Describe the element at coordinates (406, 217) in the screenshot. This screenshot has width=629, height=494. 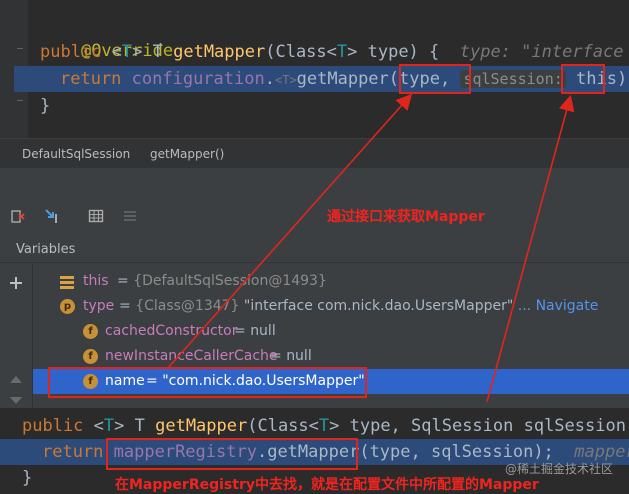
I see `annotation-note-top: 通过接口来获取Mapper` at that location.